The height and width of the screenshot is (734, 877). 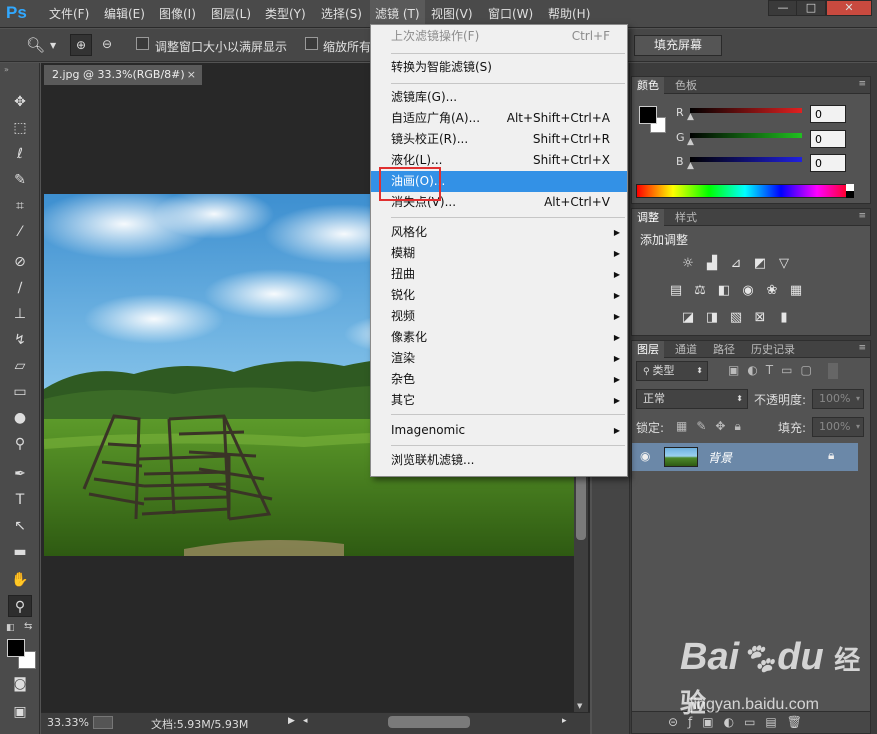 I want to click on fill-input: 100% ▾, so click(x=838, y=427).